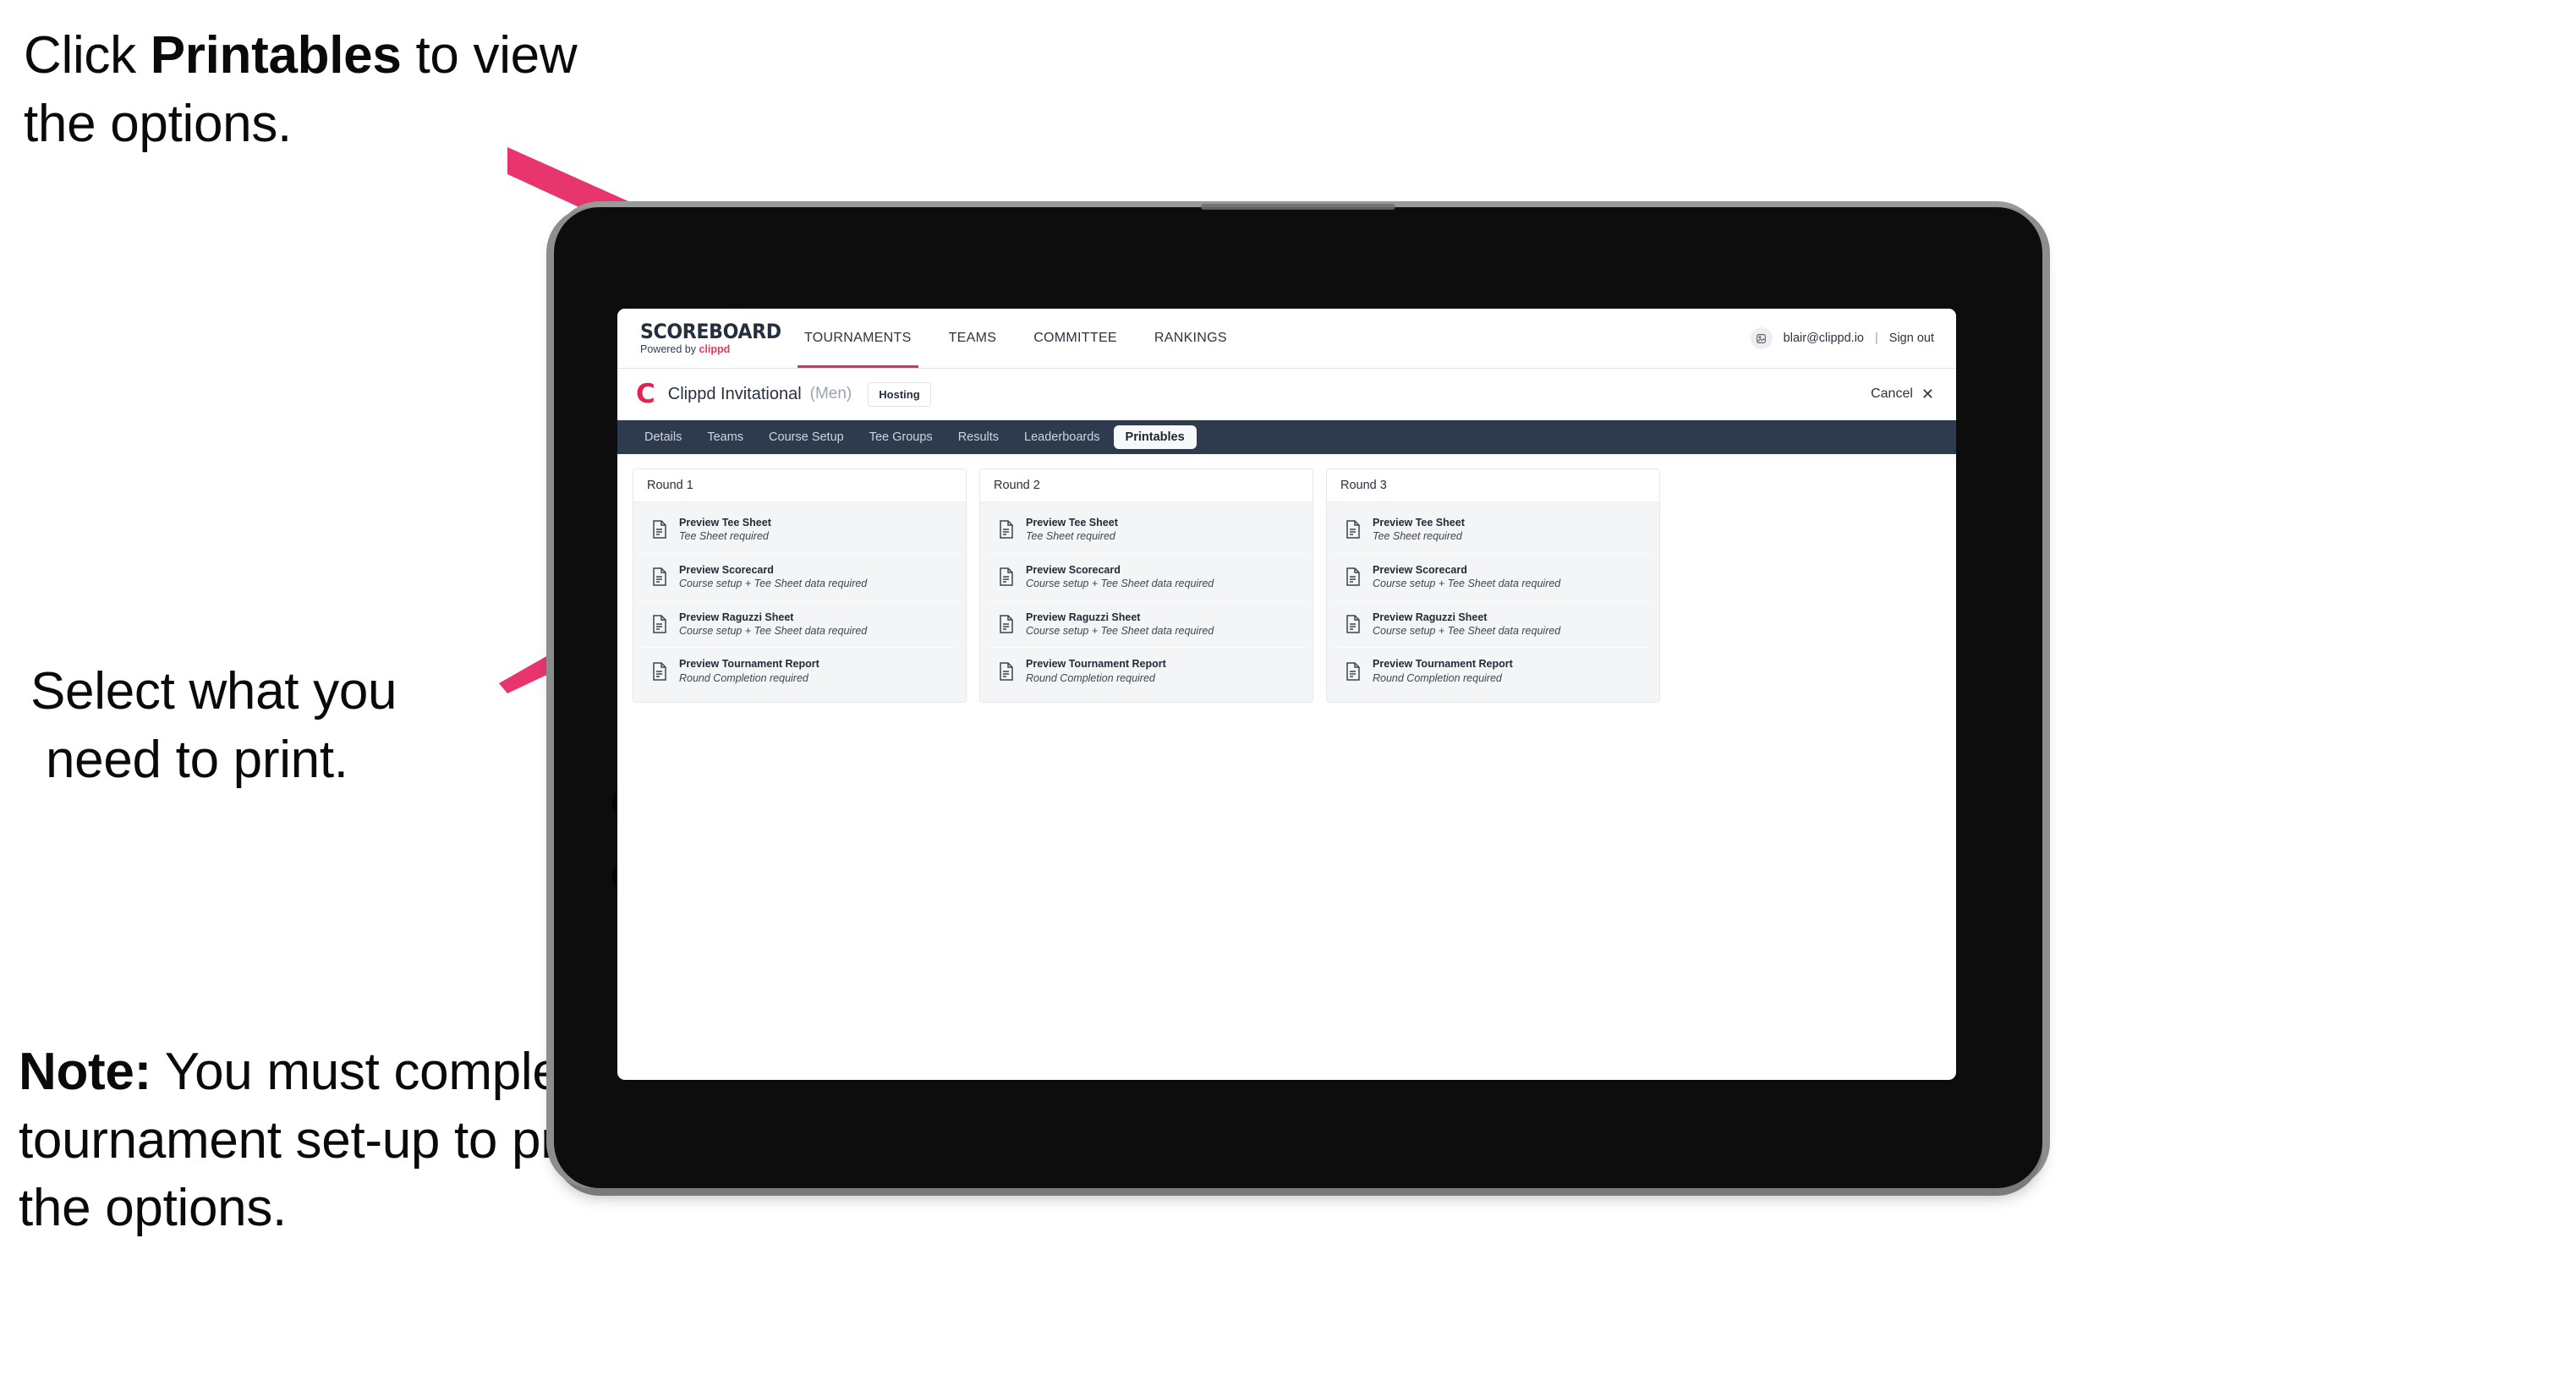 The image size is (2576, 1386). Describe the element at coordinates (734, 393) in the screenshot. I see `tournament-name: Clippd Invitational` at that location.